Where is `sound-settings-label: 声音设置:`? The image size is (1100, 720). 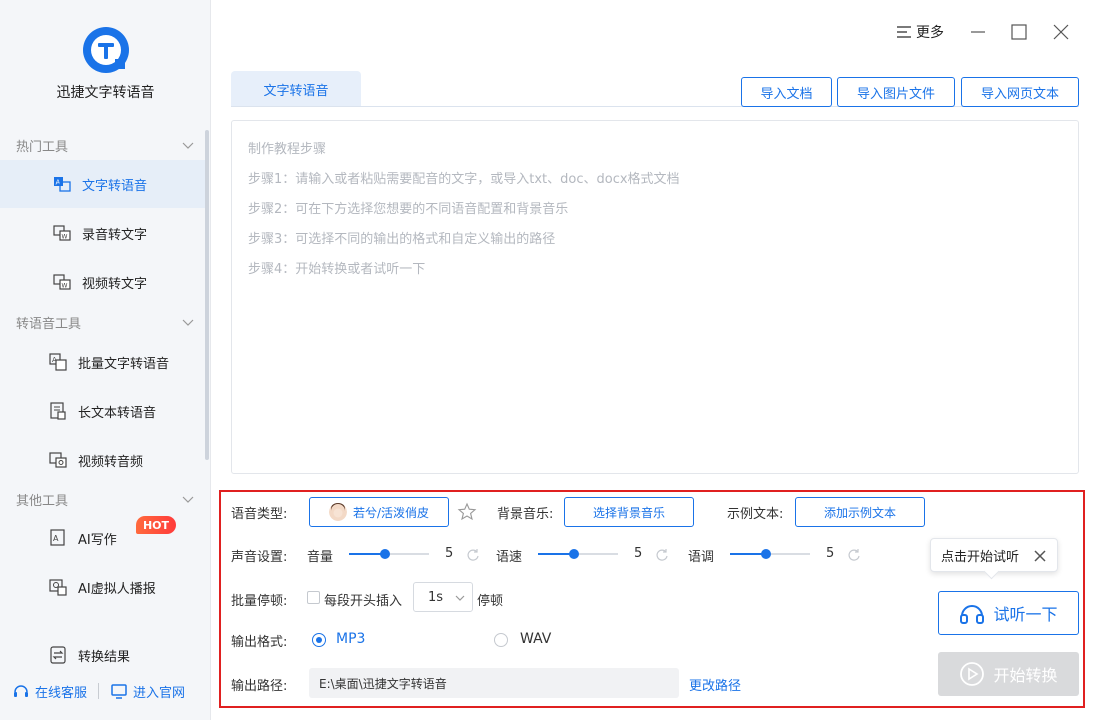 sound-settings-label: 声音设置: is located at coordinates (259, 557).